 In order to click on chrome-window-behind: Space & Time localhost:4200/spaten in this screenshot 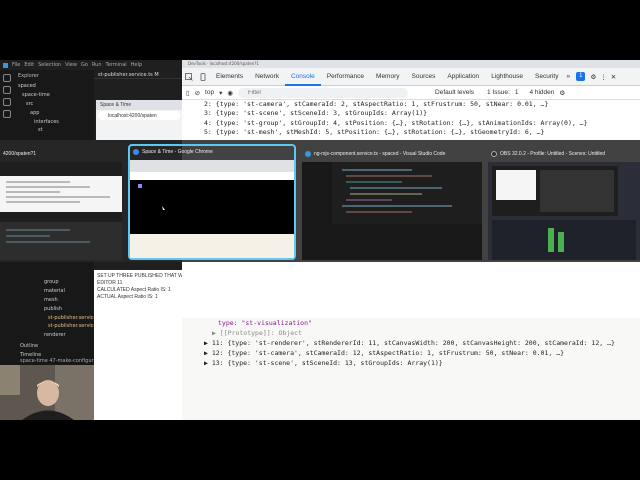, I will do `click(139, 120)`.